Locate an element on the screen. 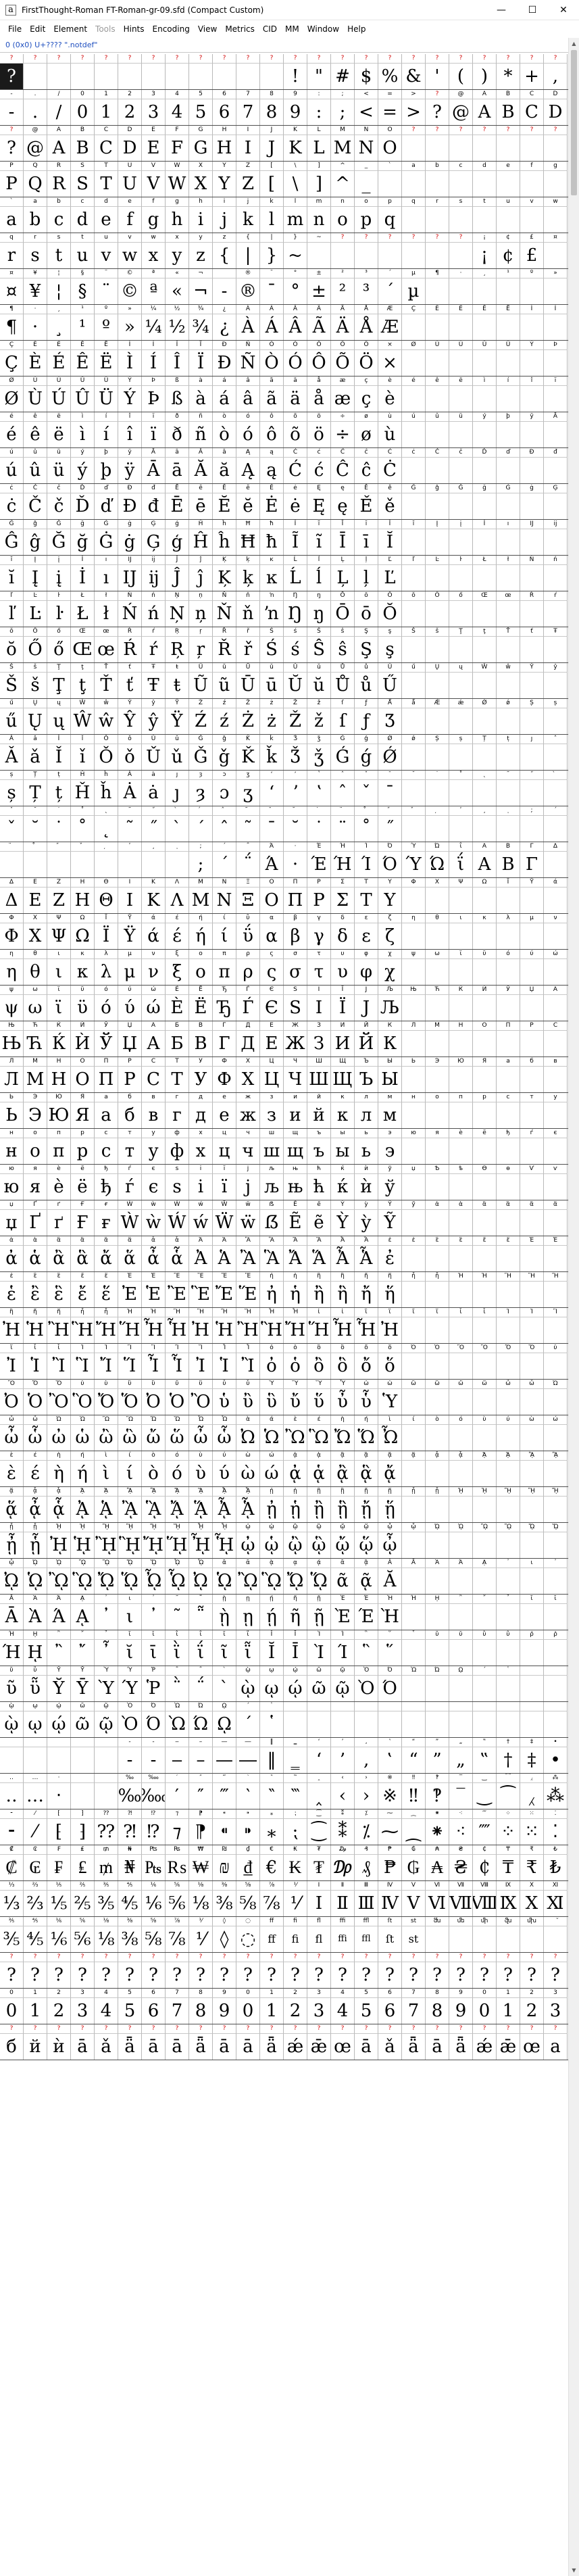  glyph-cell: ί is located at coordinates (224, 936).